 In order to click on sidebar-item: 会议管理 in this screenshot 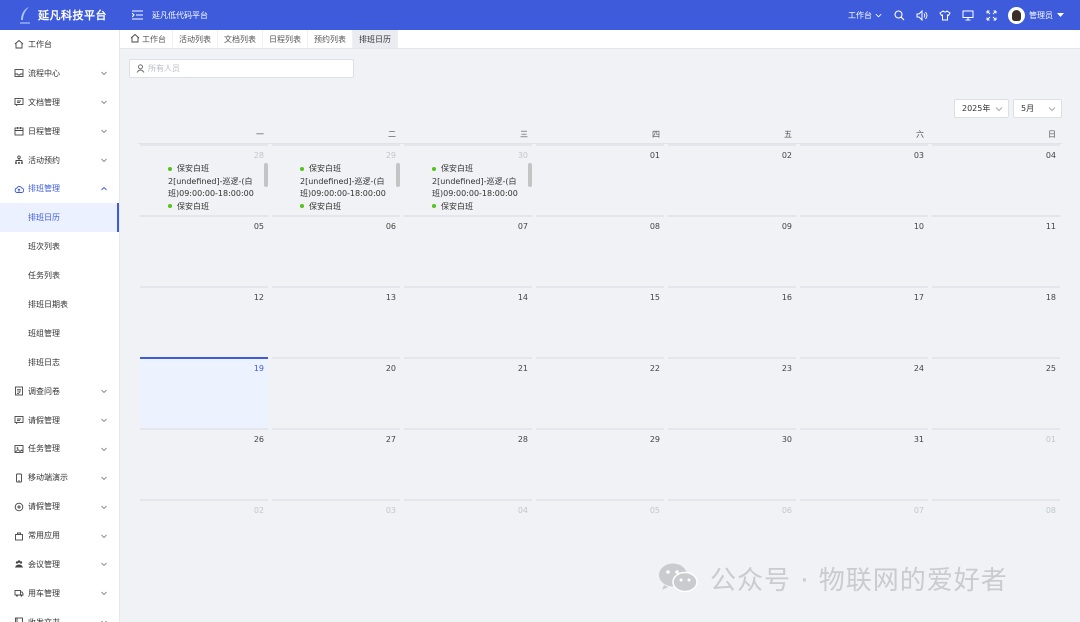, I will do `click(59, 564)`.